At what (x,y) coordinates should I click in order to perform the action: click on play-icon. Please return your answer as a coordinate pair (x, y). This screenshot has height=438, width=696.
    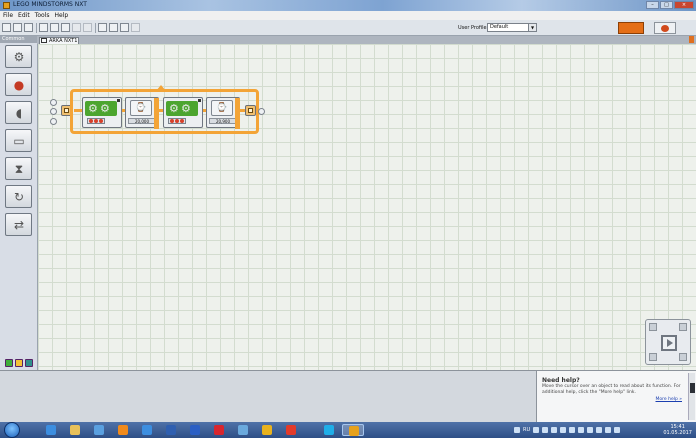
    Looking at the image, I should click on (670, 343).